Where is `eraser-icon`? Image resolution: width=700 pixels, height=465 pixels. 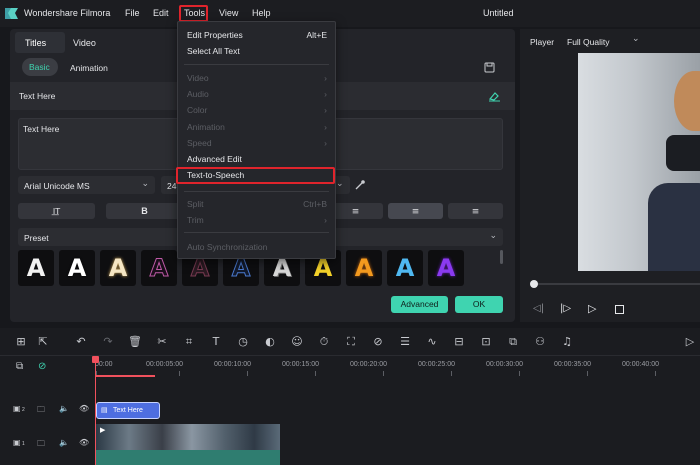 eraser-icon is located at coordinates (494, 96).